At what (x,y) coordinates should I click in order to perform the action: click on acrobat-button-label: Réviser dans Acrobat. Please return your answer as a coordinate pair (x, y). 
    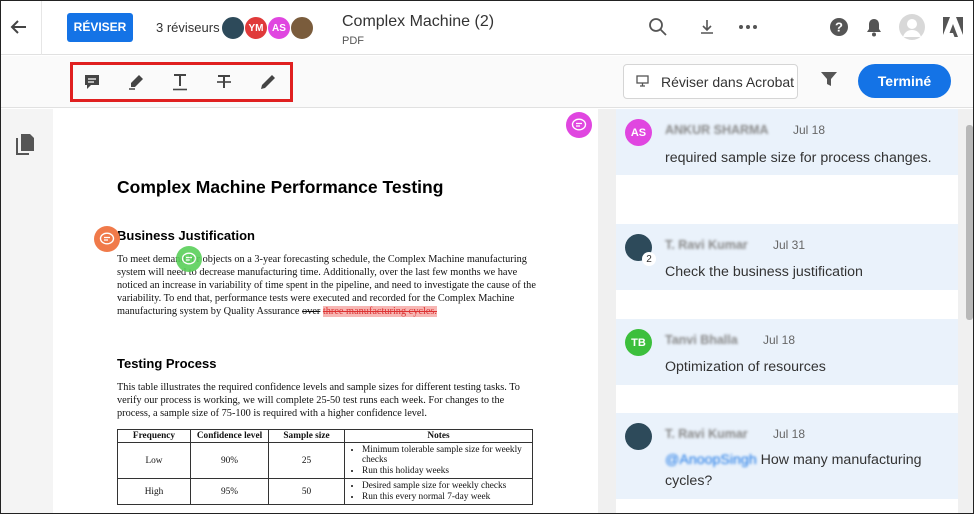
    Looking at the image, I should click on (728, 81).